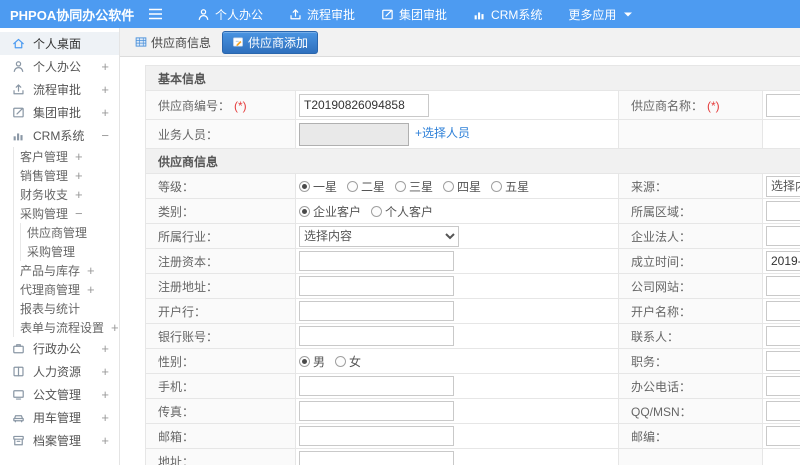 Image resolution: width=800 pixels, height=465 pixels. What do you see at coordinates (783, 105) in the screenshot?
I see `supplier-name-input` at bounding box center [783, 105].